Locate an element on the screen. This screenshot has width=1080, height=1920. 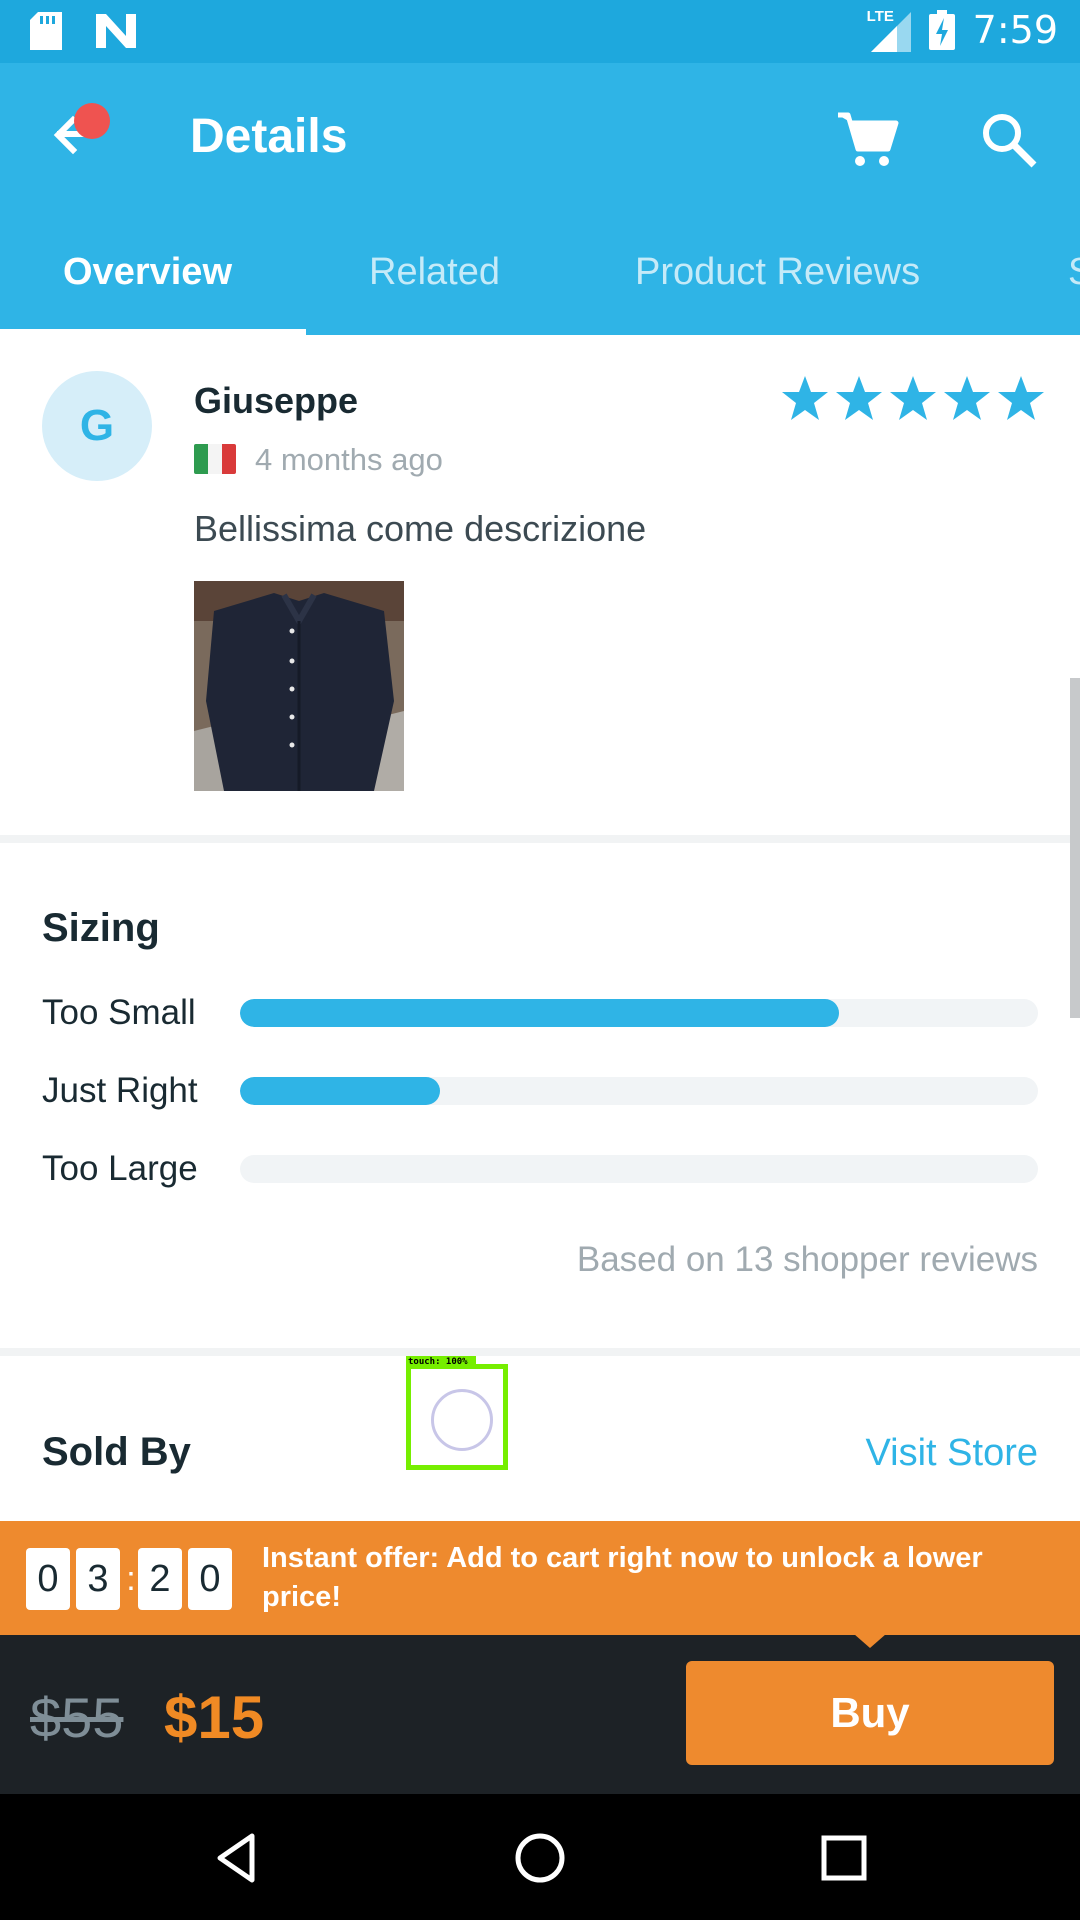
sold-by-title: Sold By is located at coordinates (116, 1452).